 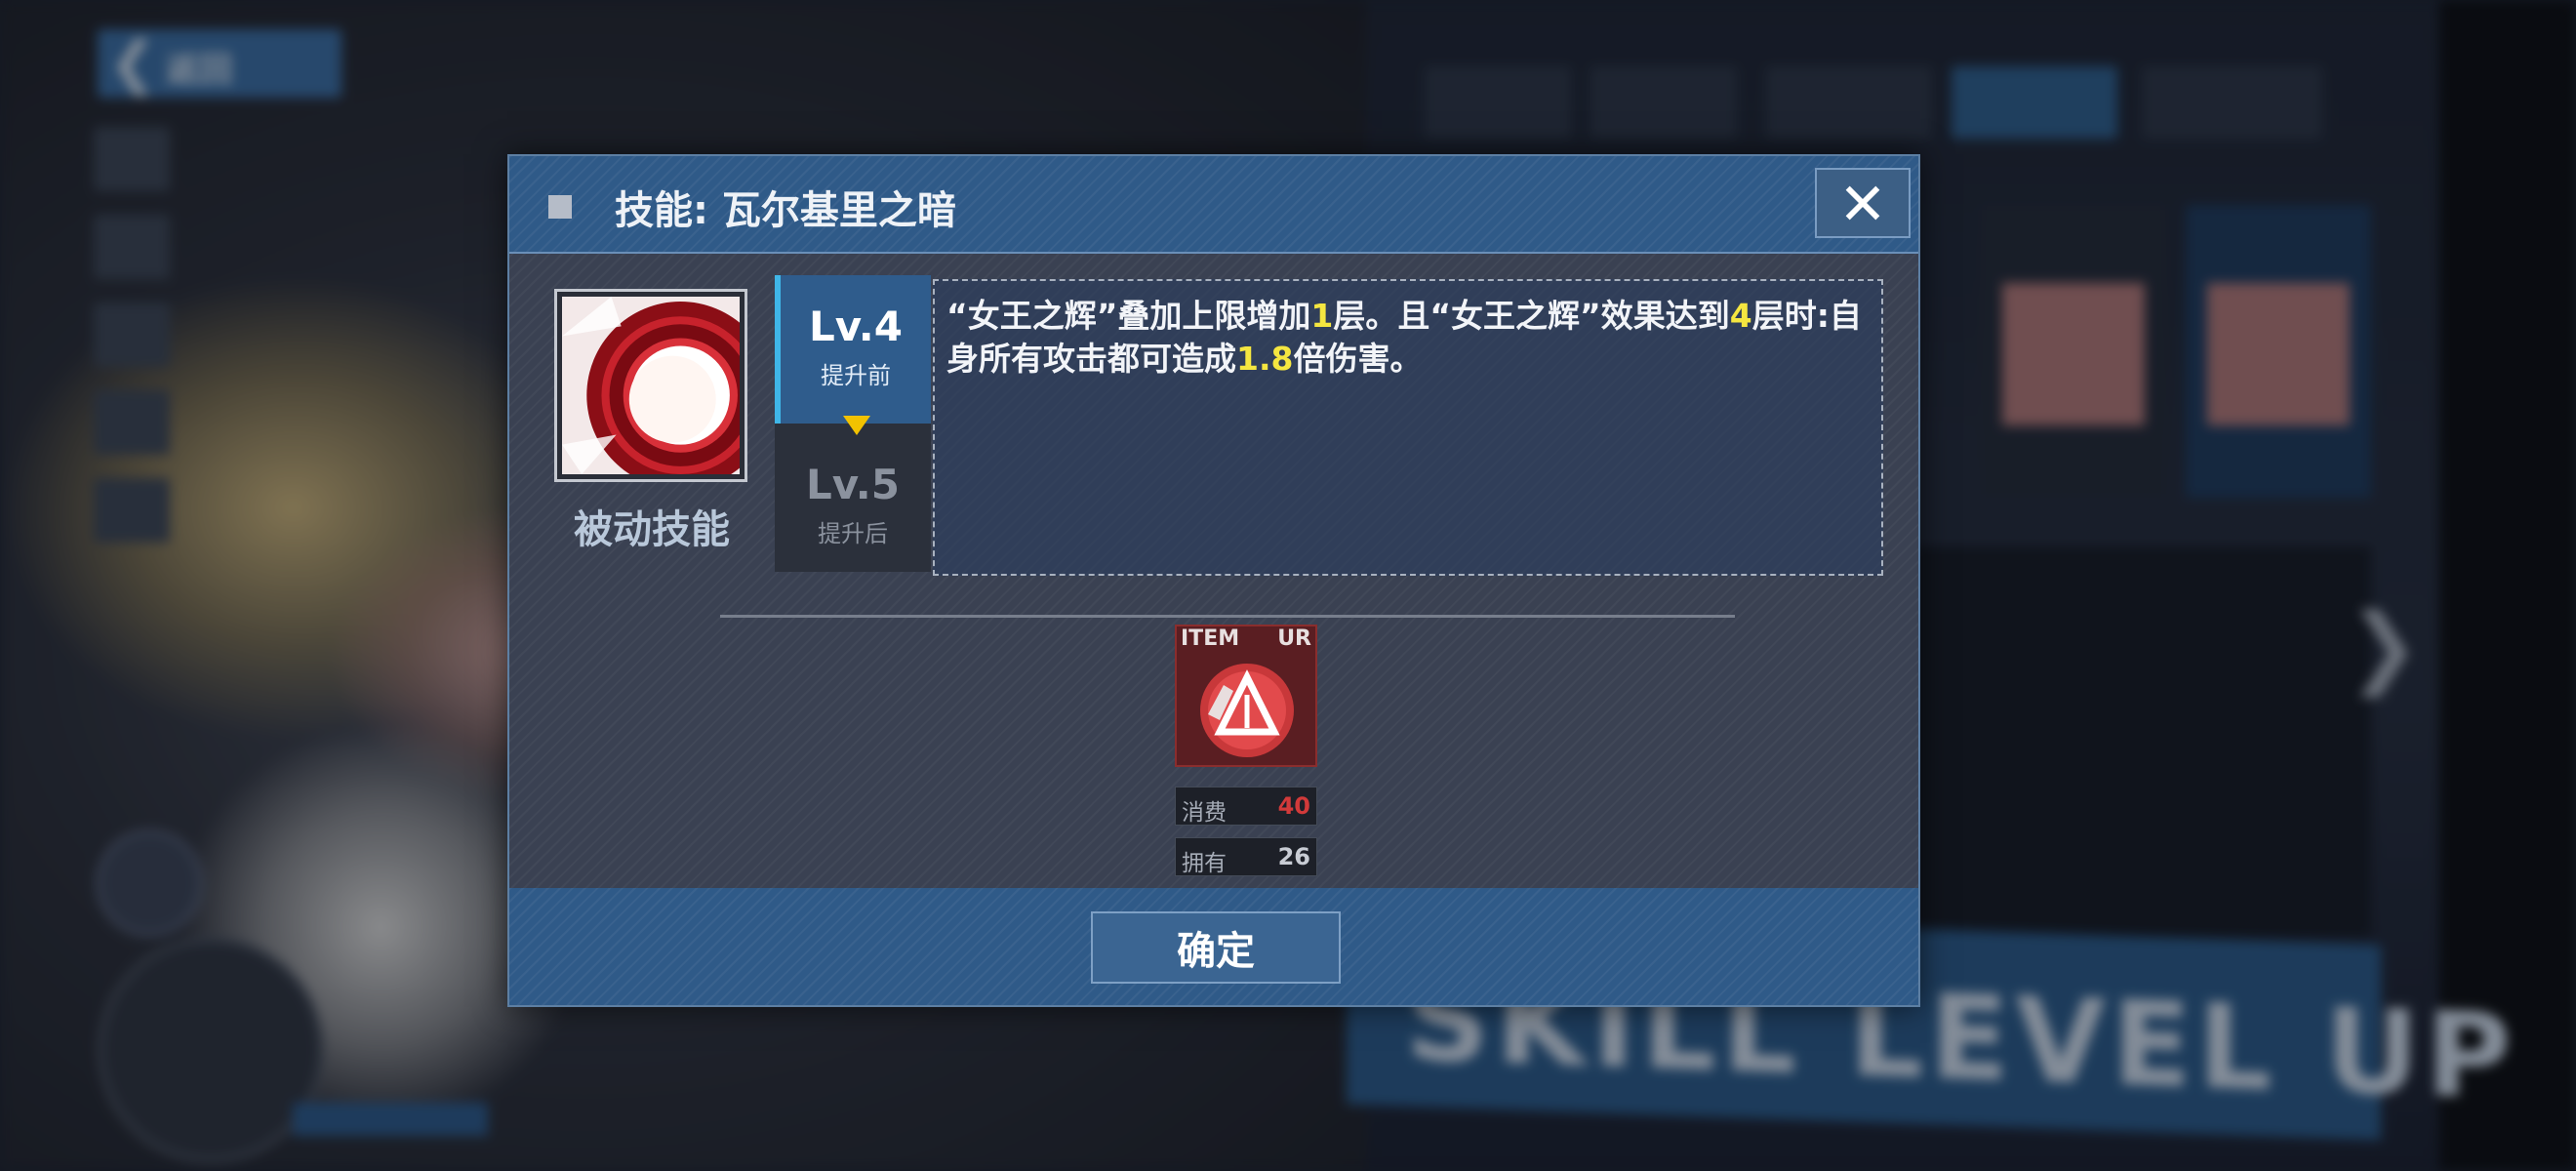 I want to click on close-button, so click(x=1863, y=203).